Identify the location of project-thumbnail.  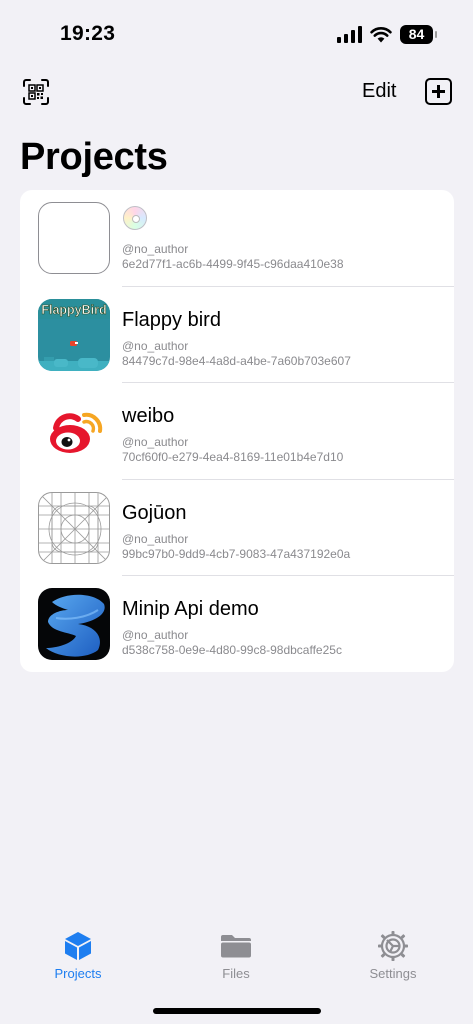
(74, 238).